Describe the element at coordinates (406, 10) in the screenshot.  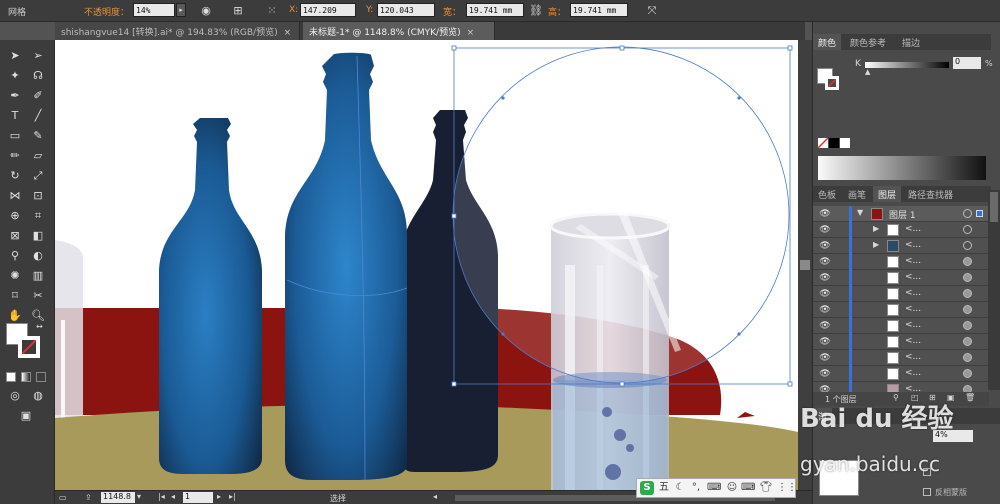
I see `y-field: 120.043` at that location.